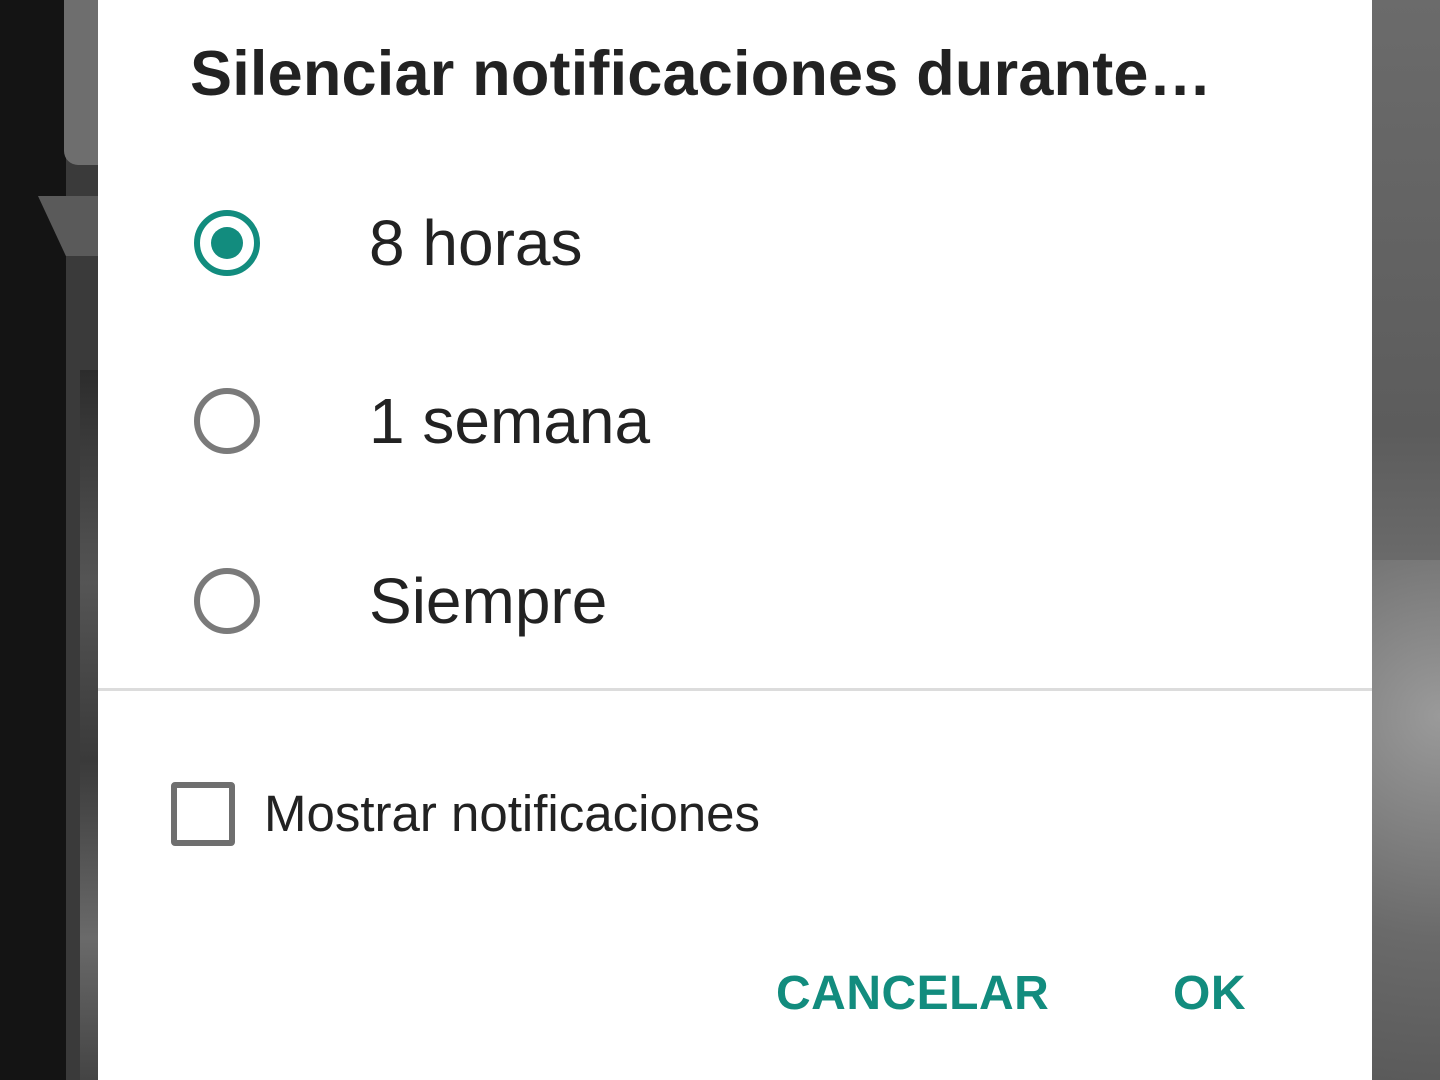 The height and width of the screenshot is (1080, 1440). I want to click on show-notifications-toggle: Mostrar notificaciones, so click(735, 815).